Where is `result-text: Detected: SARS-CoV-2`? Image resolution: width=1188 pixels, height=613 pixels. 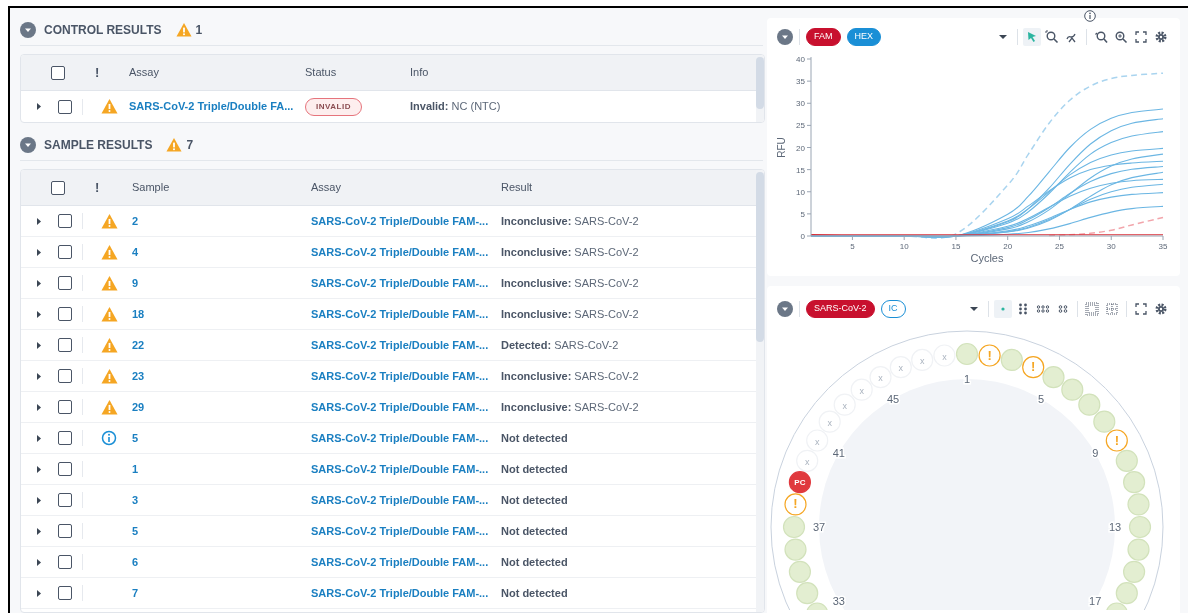 result-text: Detected: SARS-CoV-2 is located at coordinates (560, 345).